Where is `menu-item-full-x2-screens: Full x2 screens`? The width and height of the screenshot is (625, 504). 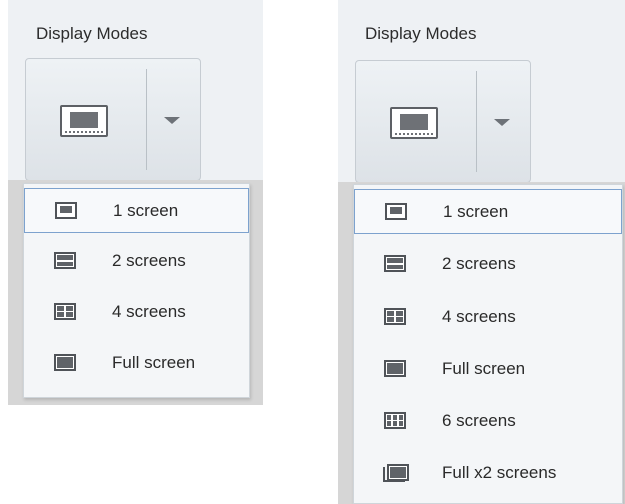 menu-item-full-x2-screens: Full x2 screens is located at coordinates (488, 473).